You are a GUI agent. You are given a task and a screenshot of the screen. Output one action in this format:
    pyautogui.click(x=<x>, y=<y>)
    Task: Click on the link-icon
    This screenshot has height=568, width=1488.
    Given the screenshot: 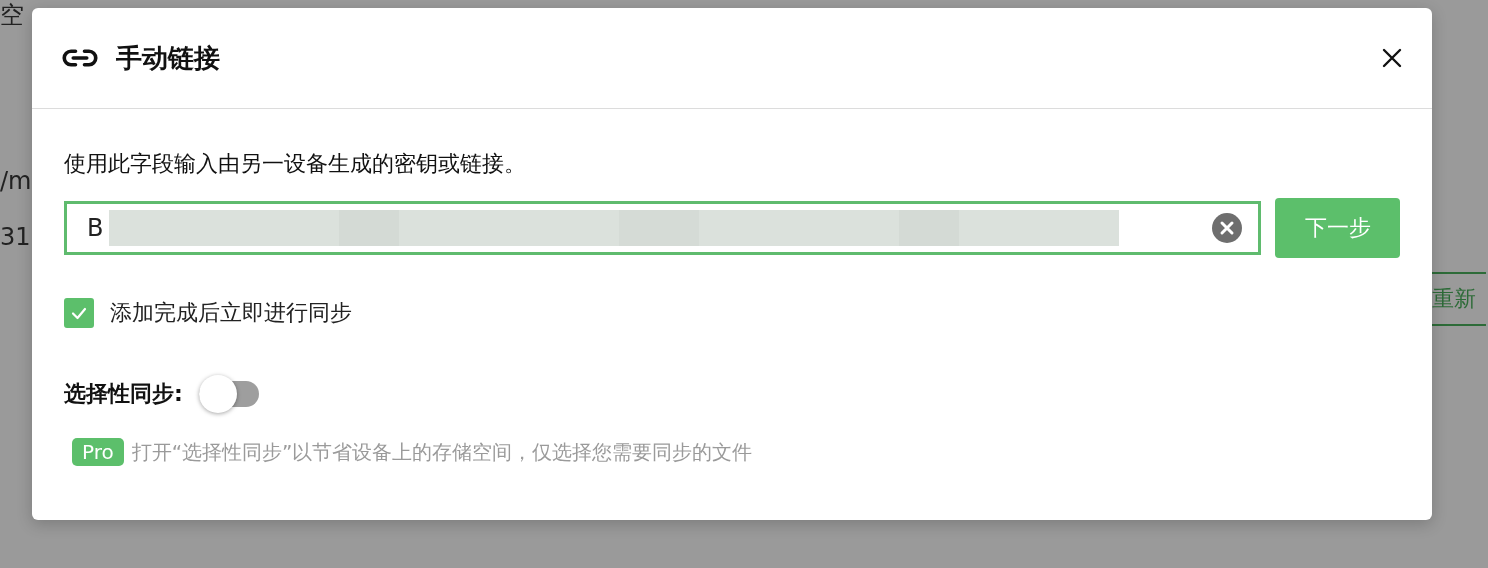 What is the action you would take?
    pyautogui.click(x=80, y=58)
    